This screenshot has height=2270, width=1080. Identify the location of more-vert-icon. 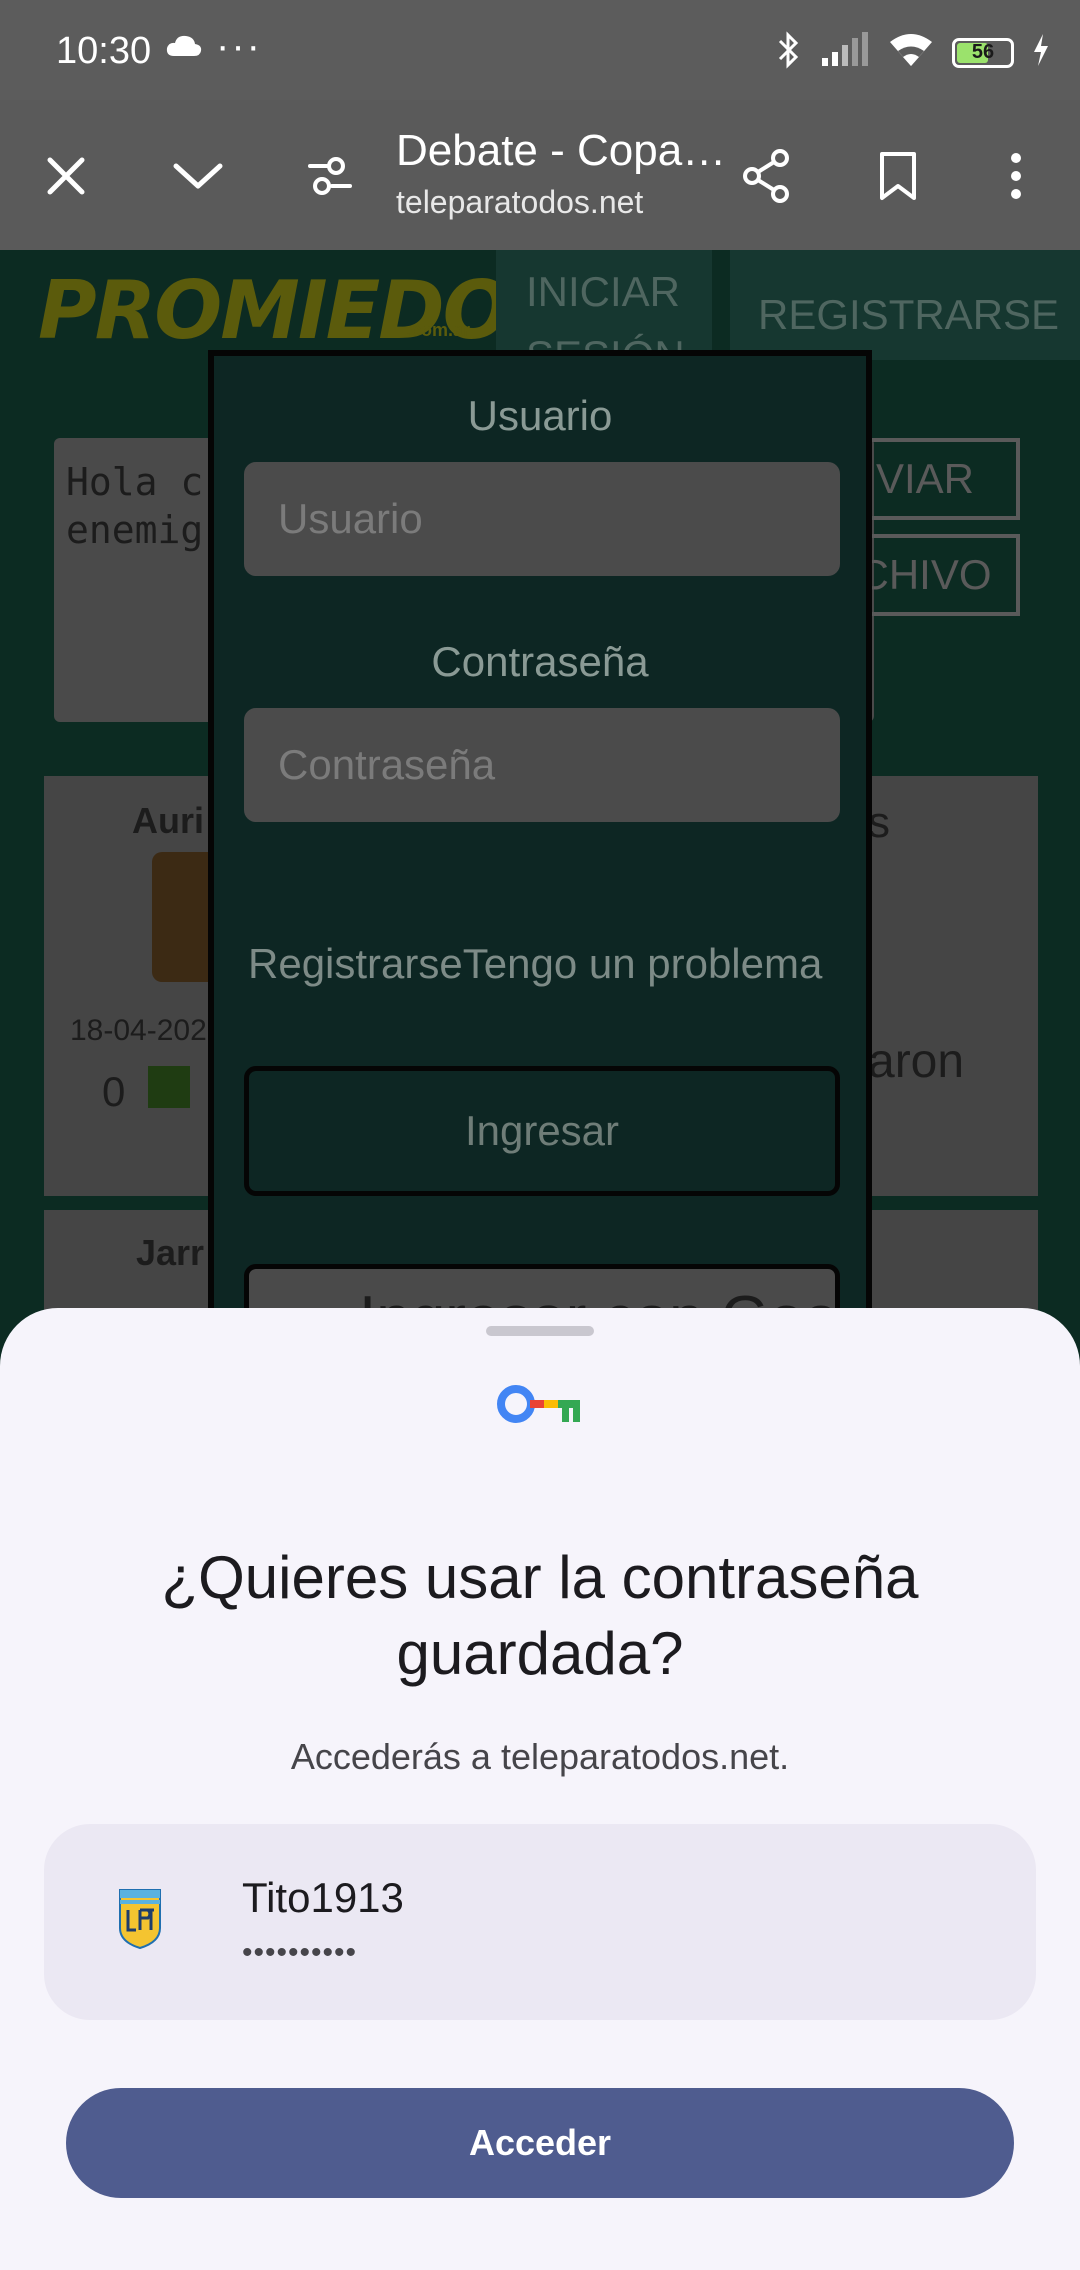
(1016, 176).